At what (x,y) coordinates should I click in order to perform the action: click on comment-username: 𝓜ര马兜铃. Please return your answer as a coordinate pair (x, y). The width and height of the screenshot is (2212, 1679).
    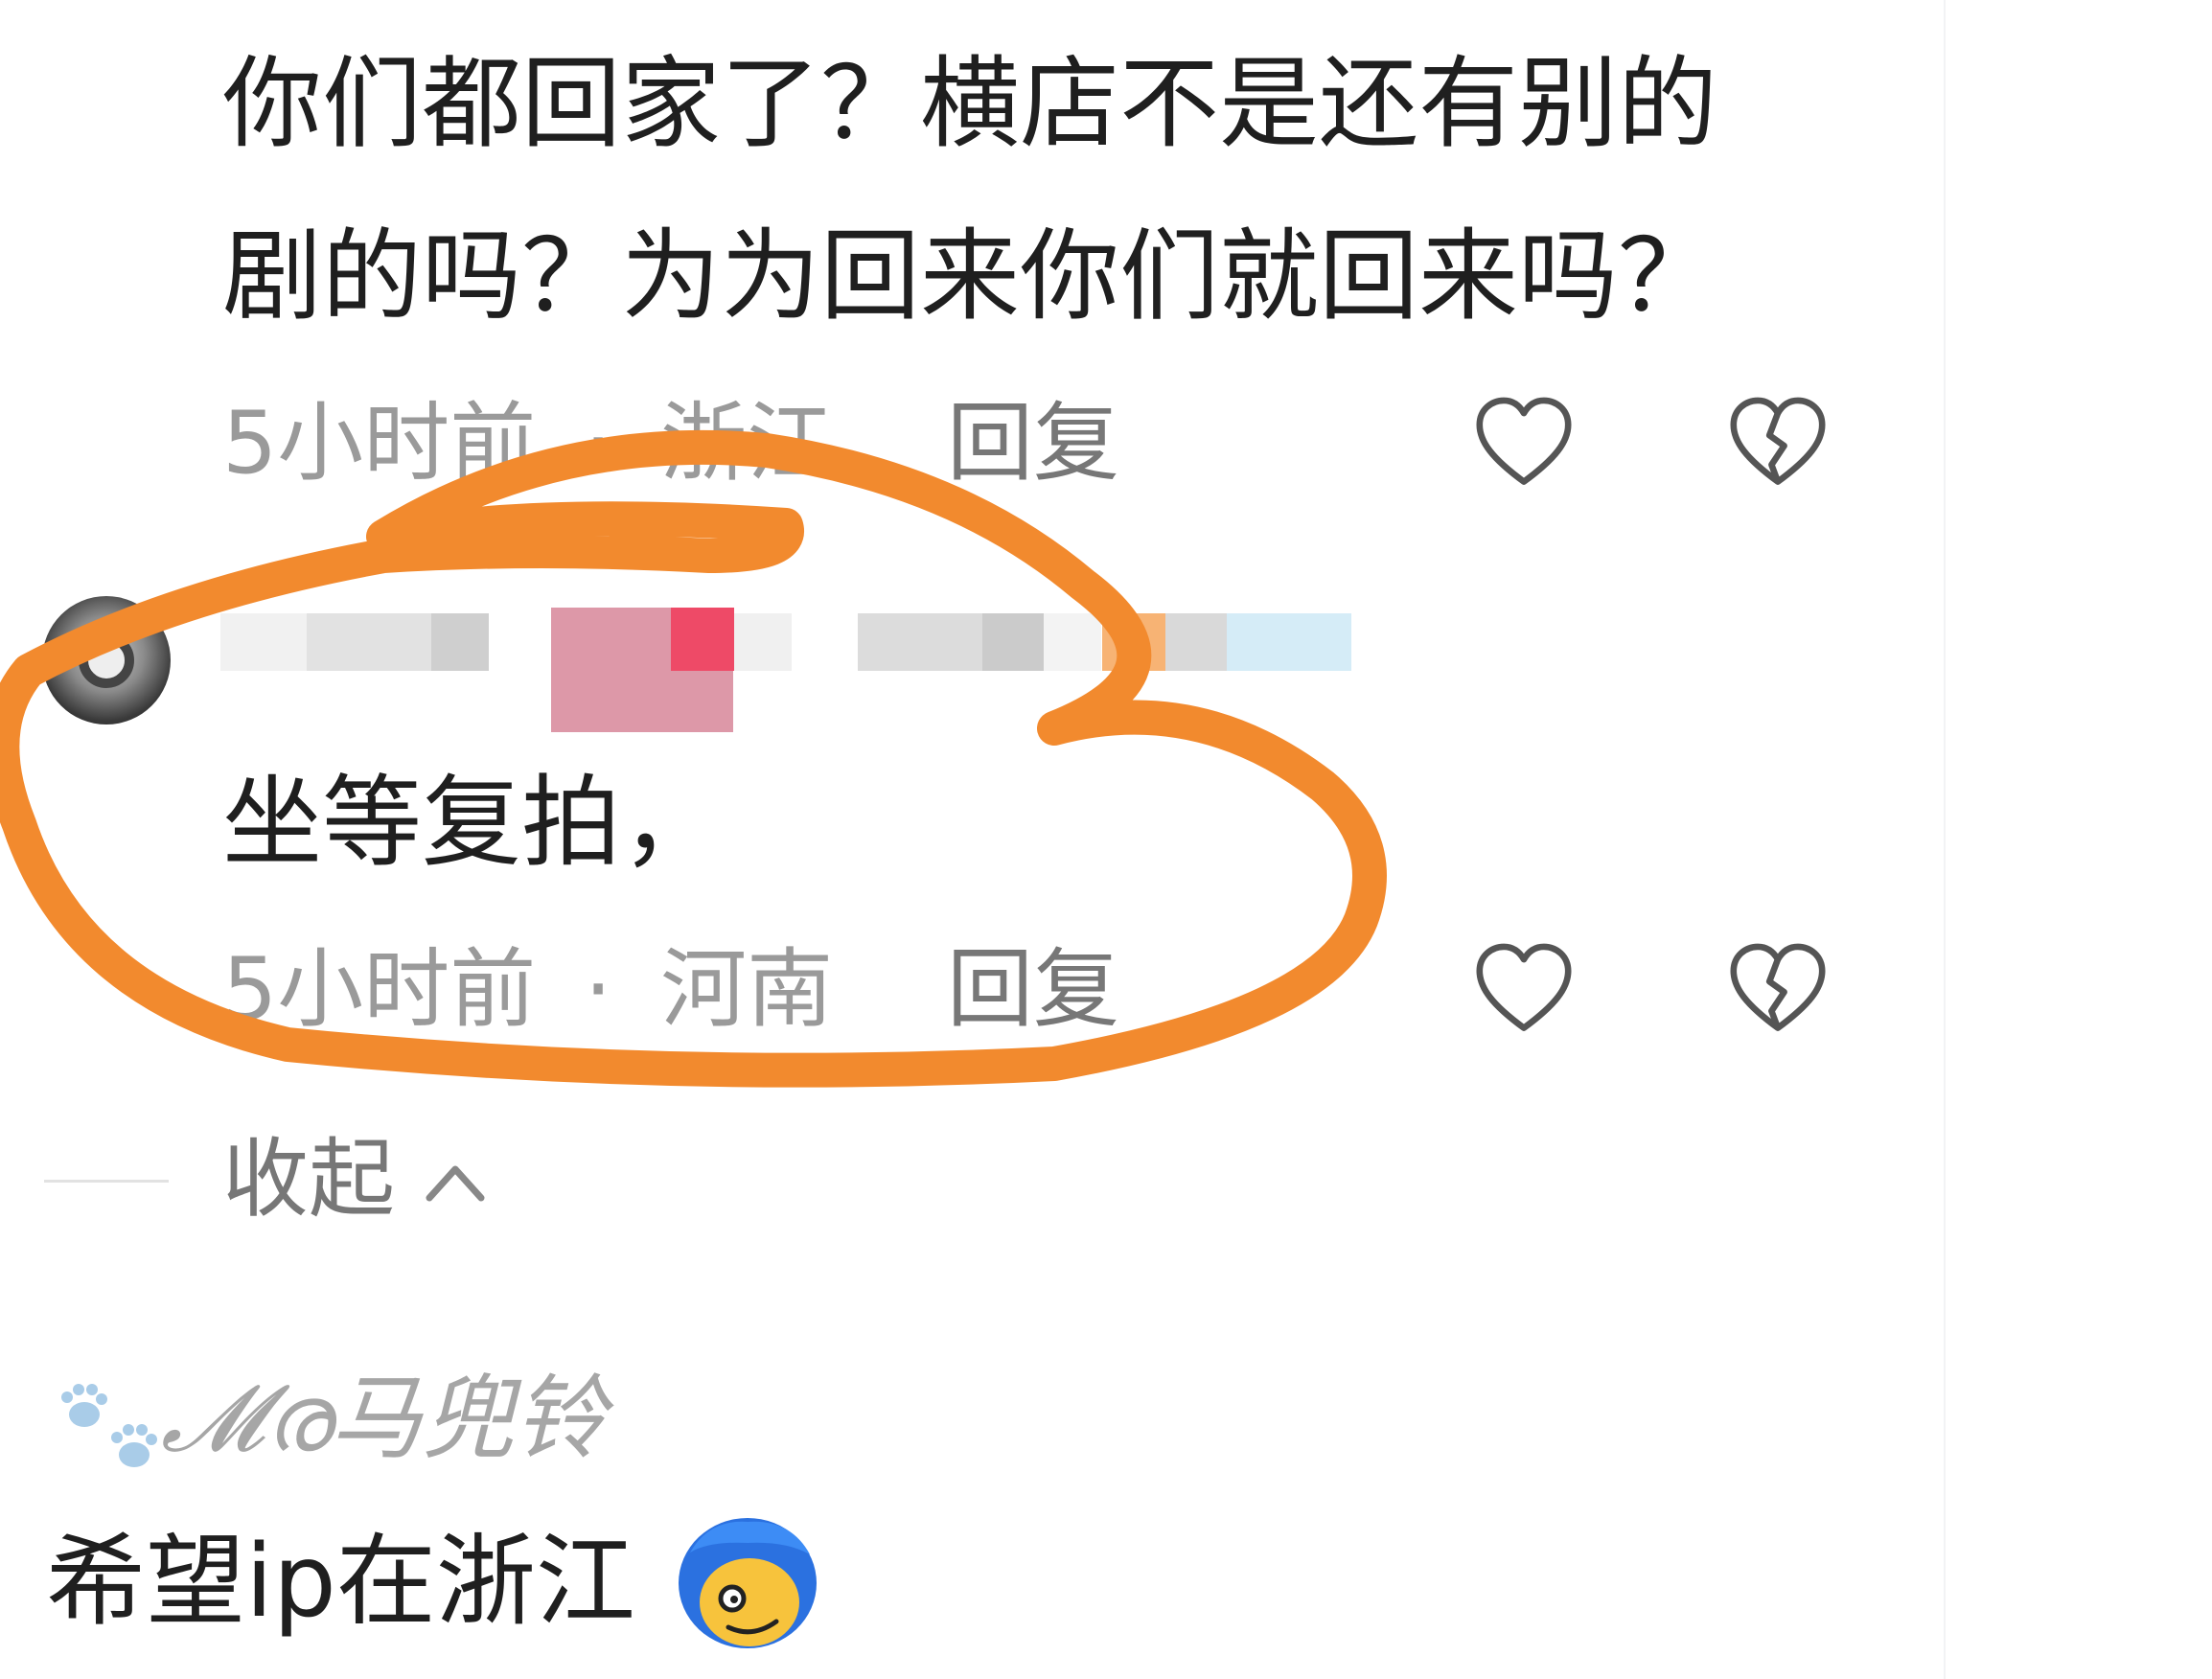
    Looking at the image, I should click on (384, 1418).